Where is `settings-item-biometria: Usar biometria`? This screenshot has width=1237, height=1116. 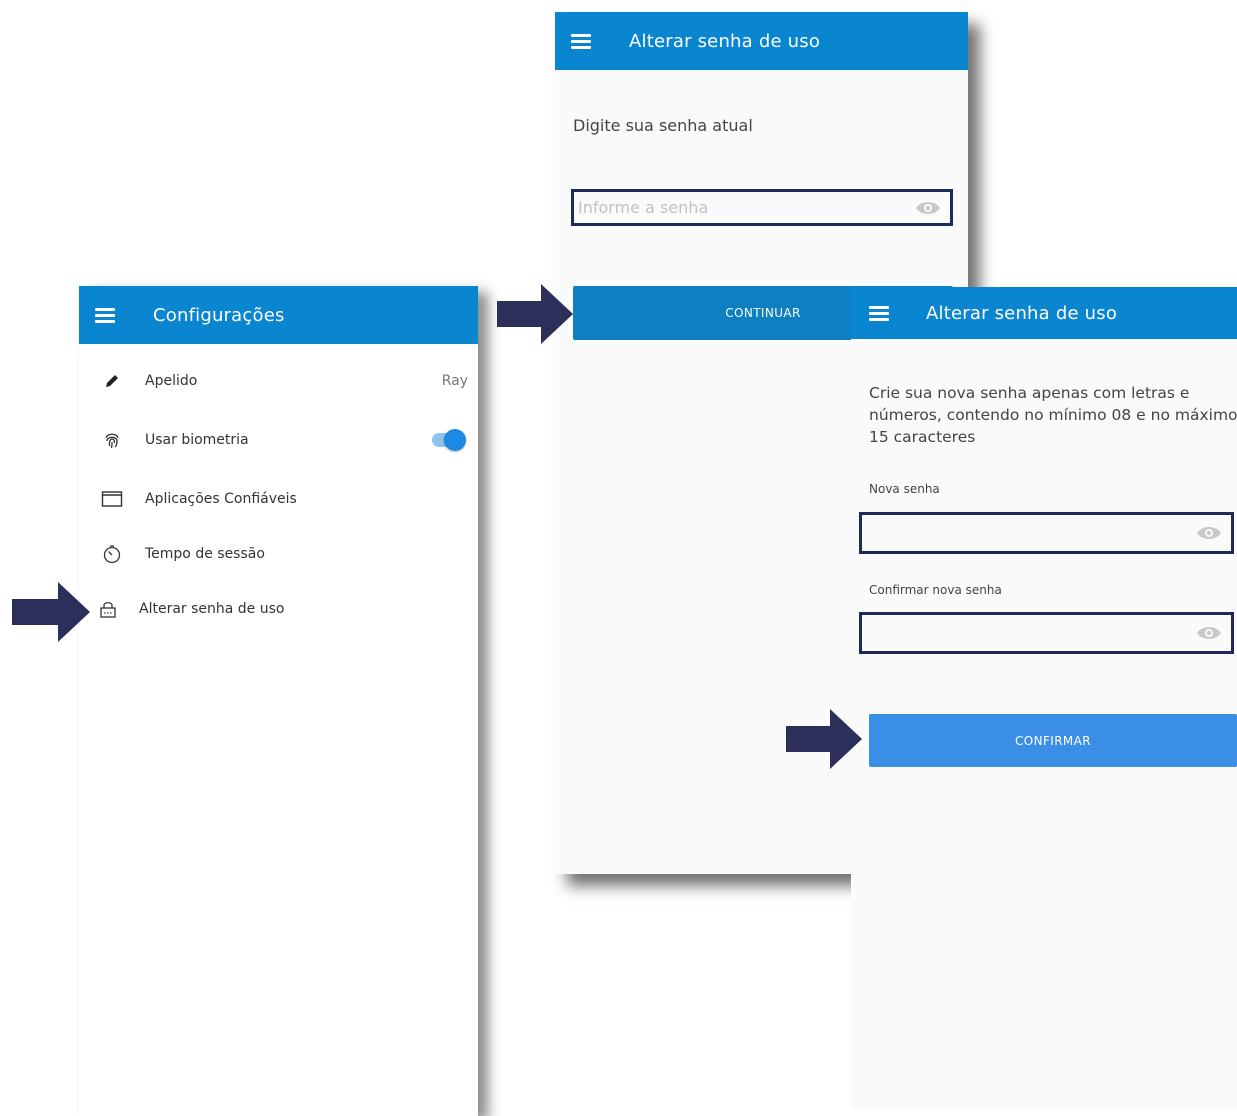 settings-item-biometria: Usar biometria is located at coordinates (278, 440).